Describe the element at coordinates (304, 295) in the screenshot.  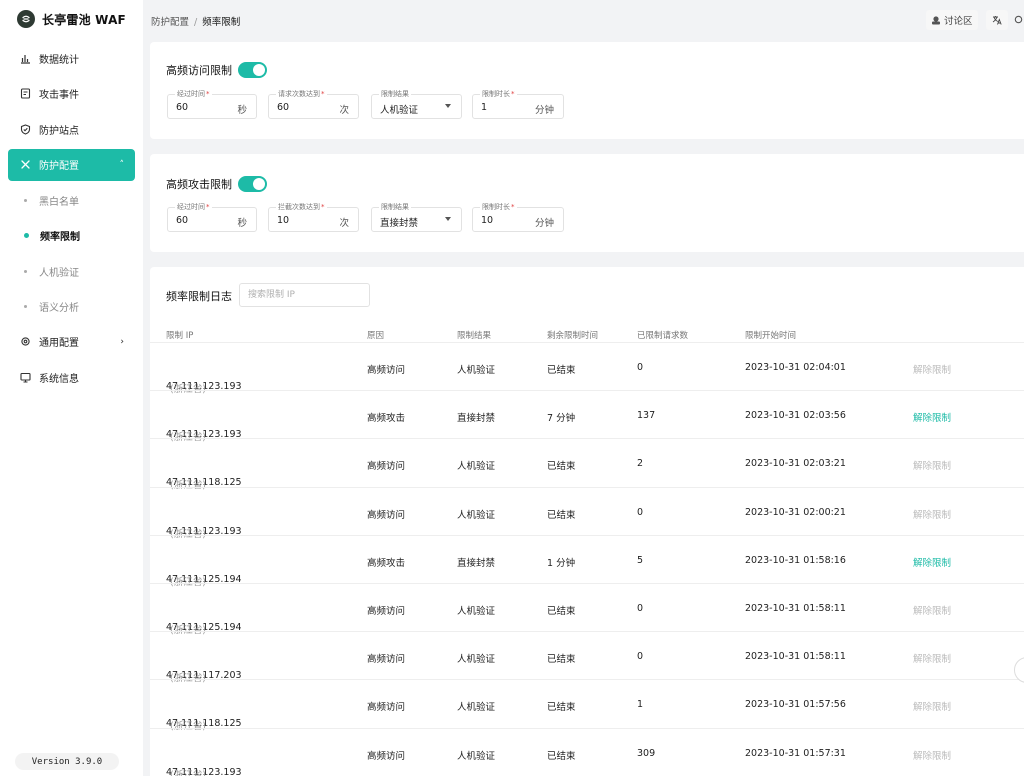
I see `search-ip-input` at that location.